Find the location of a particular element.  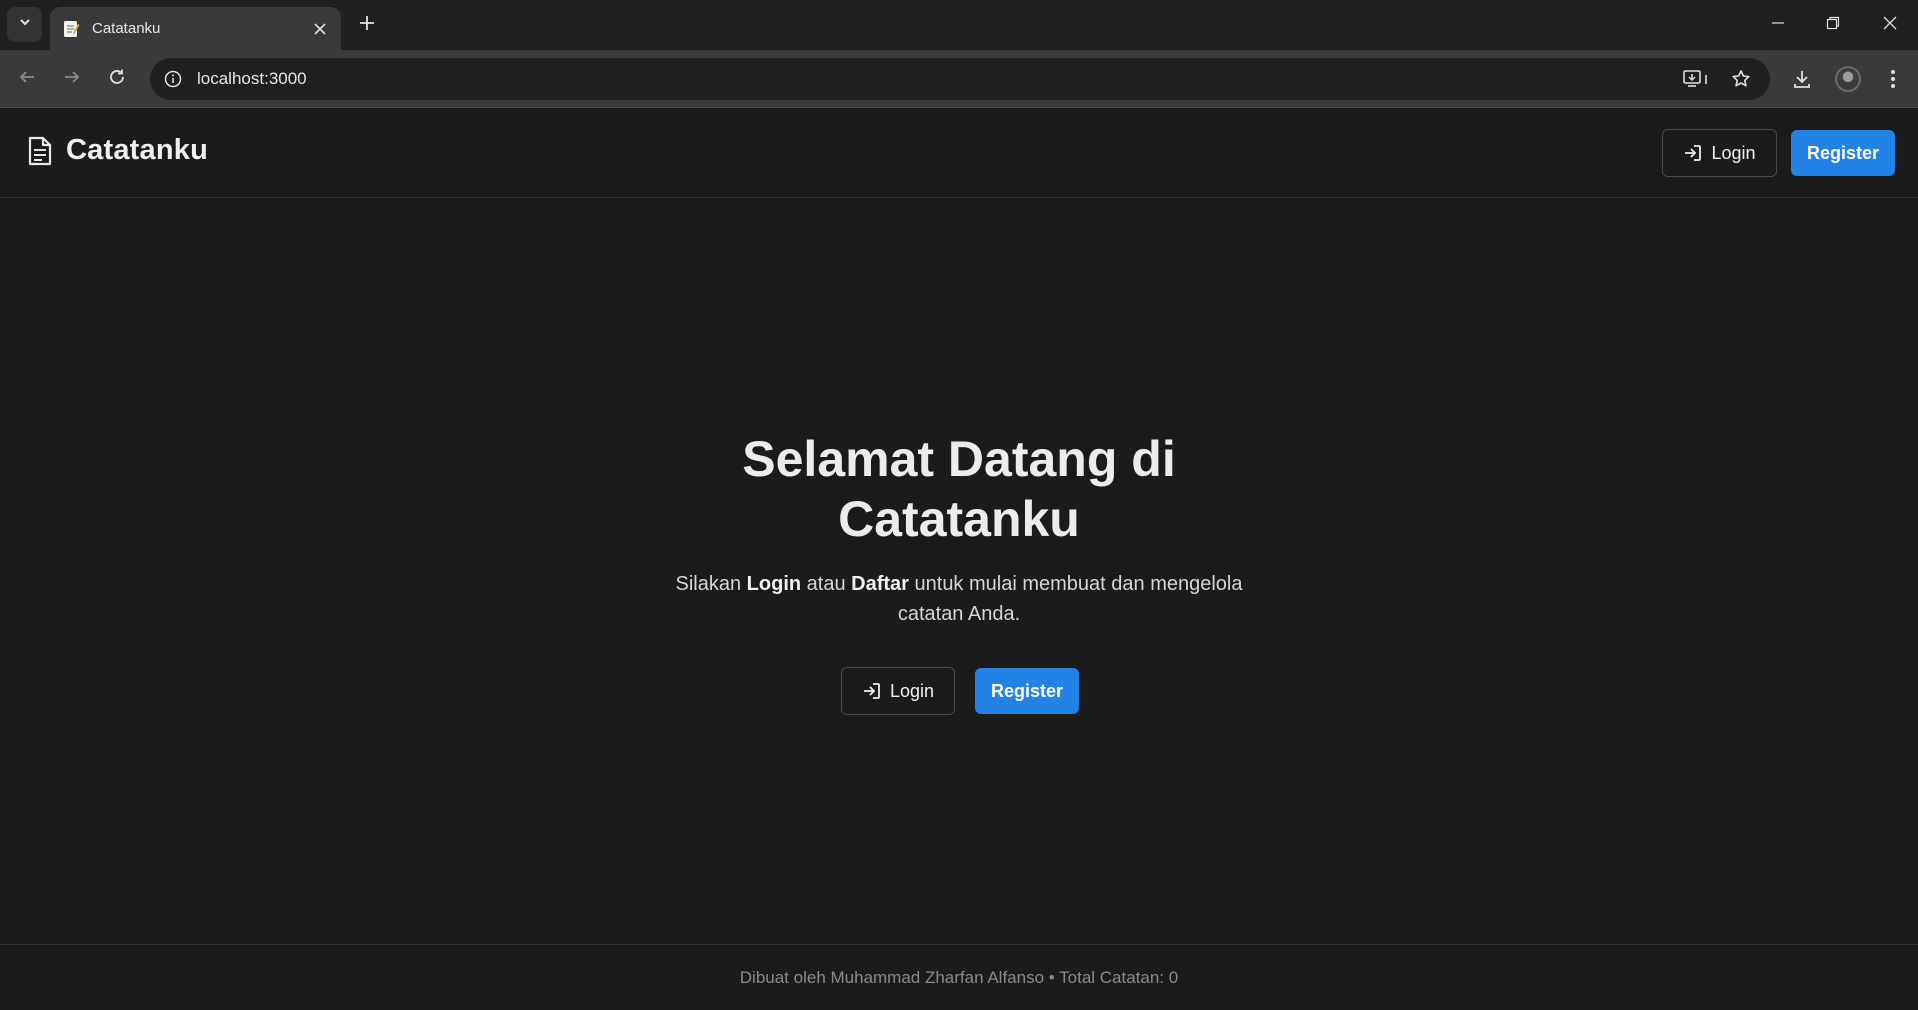

hero-title-line2: Catatanku is located at coordinates (959, 519).